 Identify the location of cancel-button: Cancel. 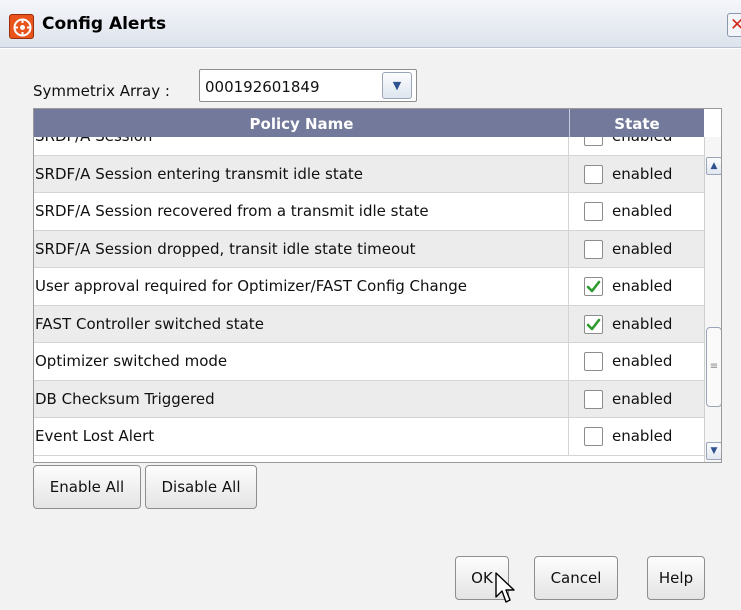
(576, 578).